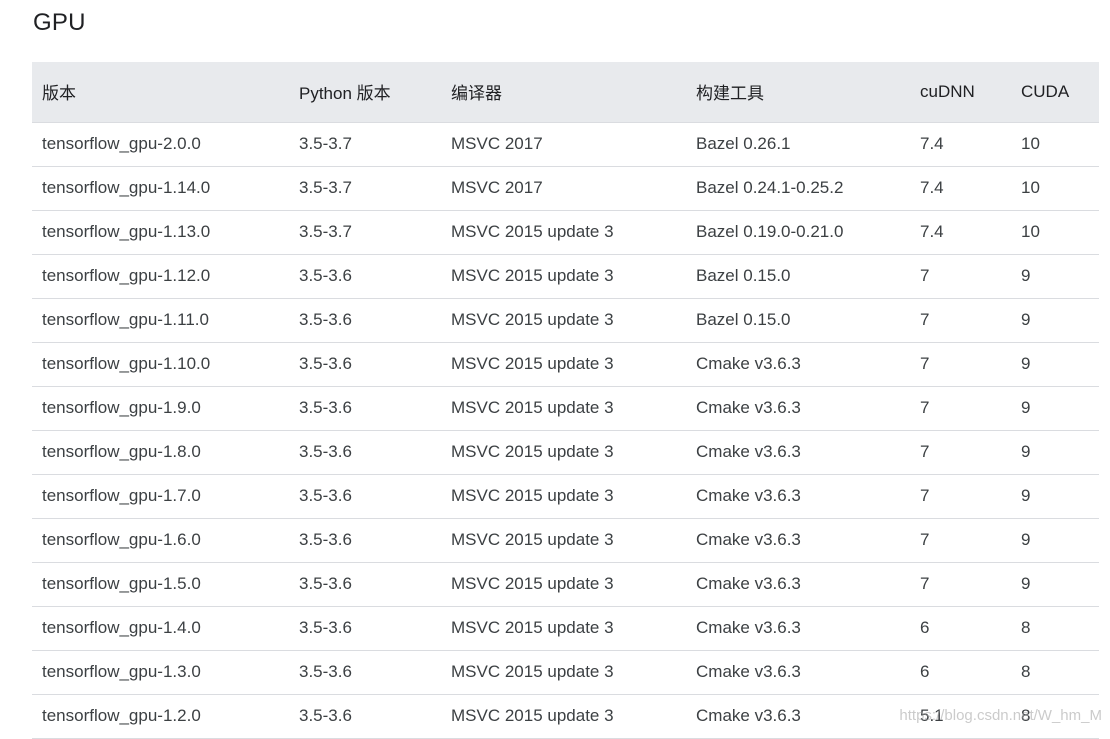 The height and width of the screenshot is (739, 1110). What do you see at coordinates (960, 92) in the screenshot?
I see `header-cudnn: cuDNN` at bounding box center [960, 92].